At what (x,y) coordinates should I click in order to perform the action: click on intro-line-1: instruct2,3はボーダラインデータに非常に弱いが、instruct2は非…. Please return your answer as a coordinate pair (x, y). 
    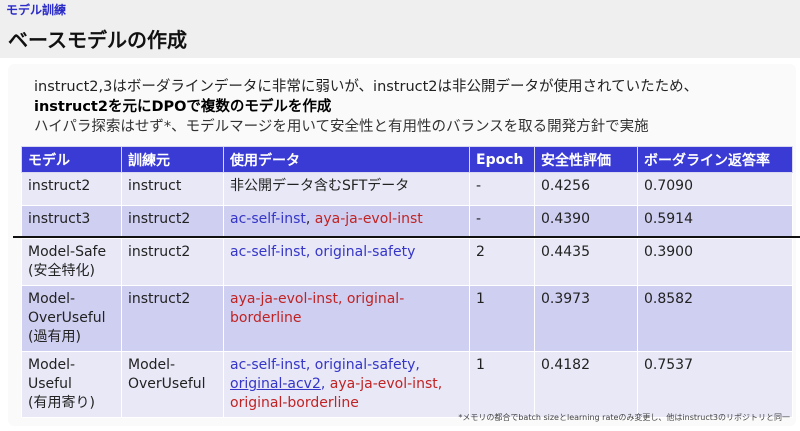
    Looking at the image, I should click on (366, 87).